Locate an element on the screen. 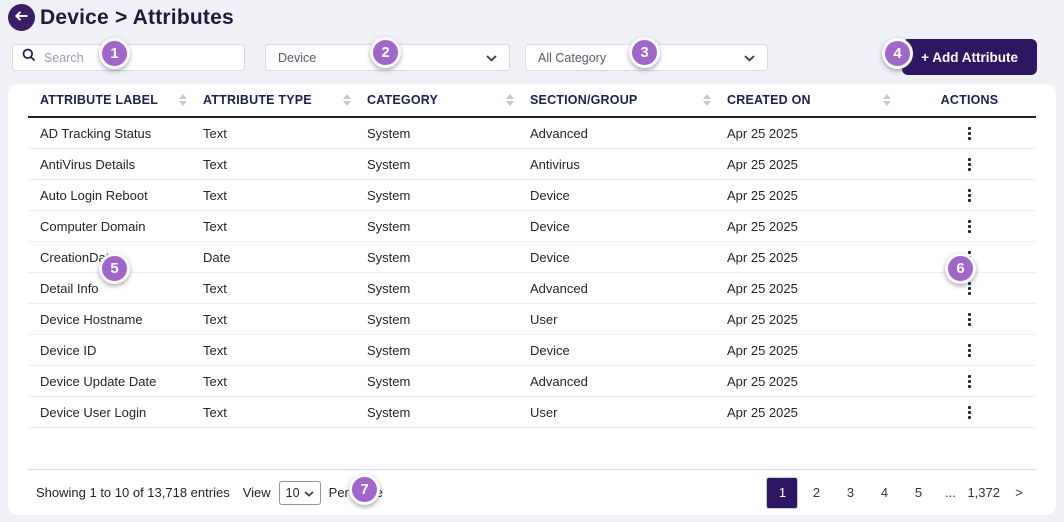 This screenshot has height=522, width=1064. search-input is located at coordinates (139, 57).